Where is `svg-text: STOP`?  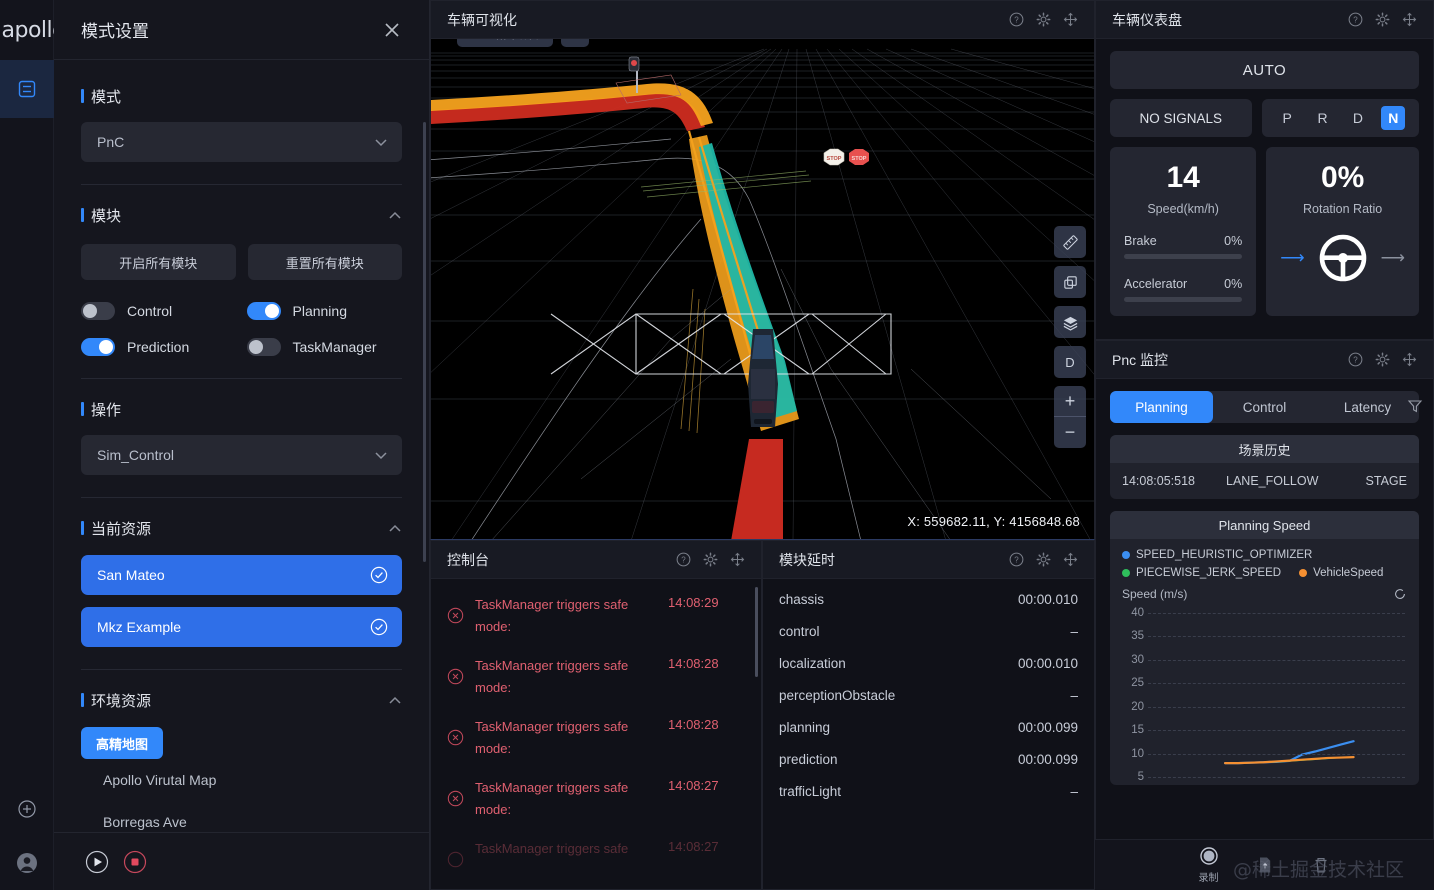 svg-text: STOP is located at coordinates (834, 159).